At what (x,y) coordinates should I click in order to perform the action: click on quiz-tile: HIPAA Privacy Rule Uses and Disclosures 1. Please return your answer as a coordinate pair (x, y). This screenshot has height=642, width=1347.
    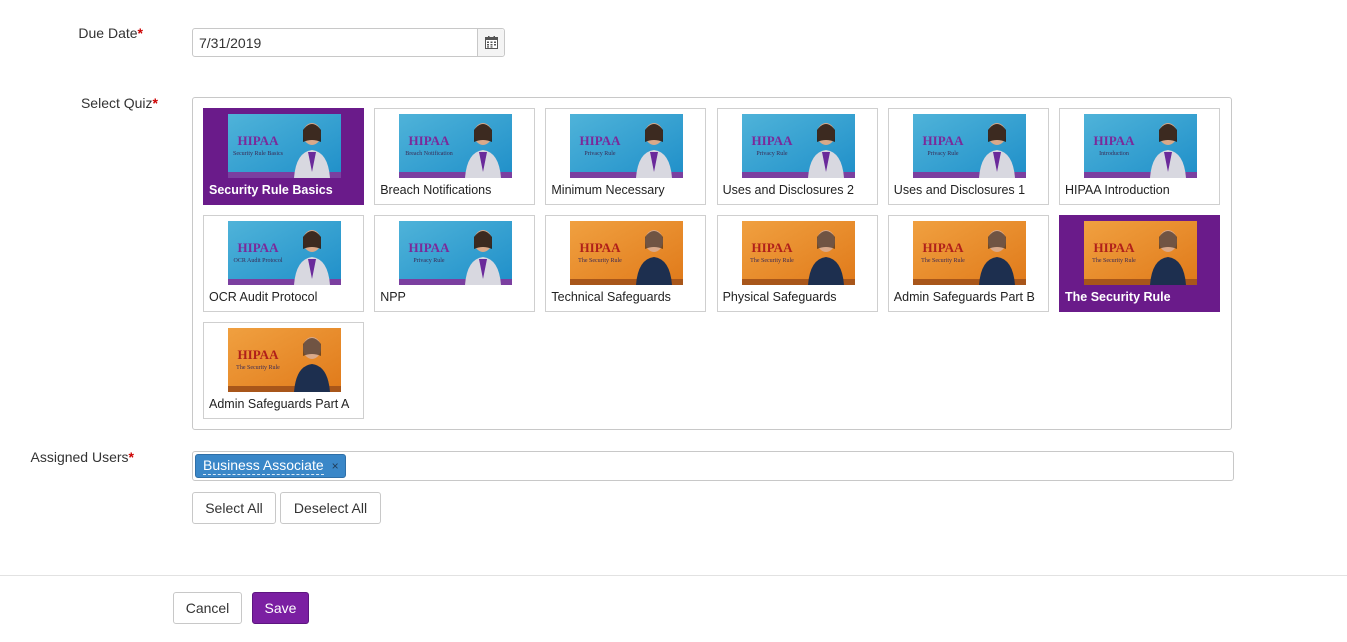
    Looking at the image, I should click on (968, 156).